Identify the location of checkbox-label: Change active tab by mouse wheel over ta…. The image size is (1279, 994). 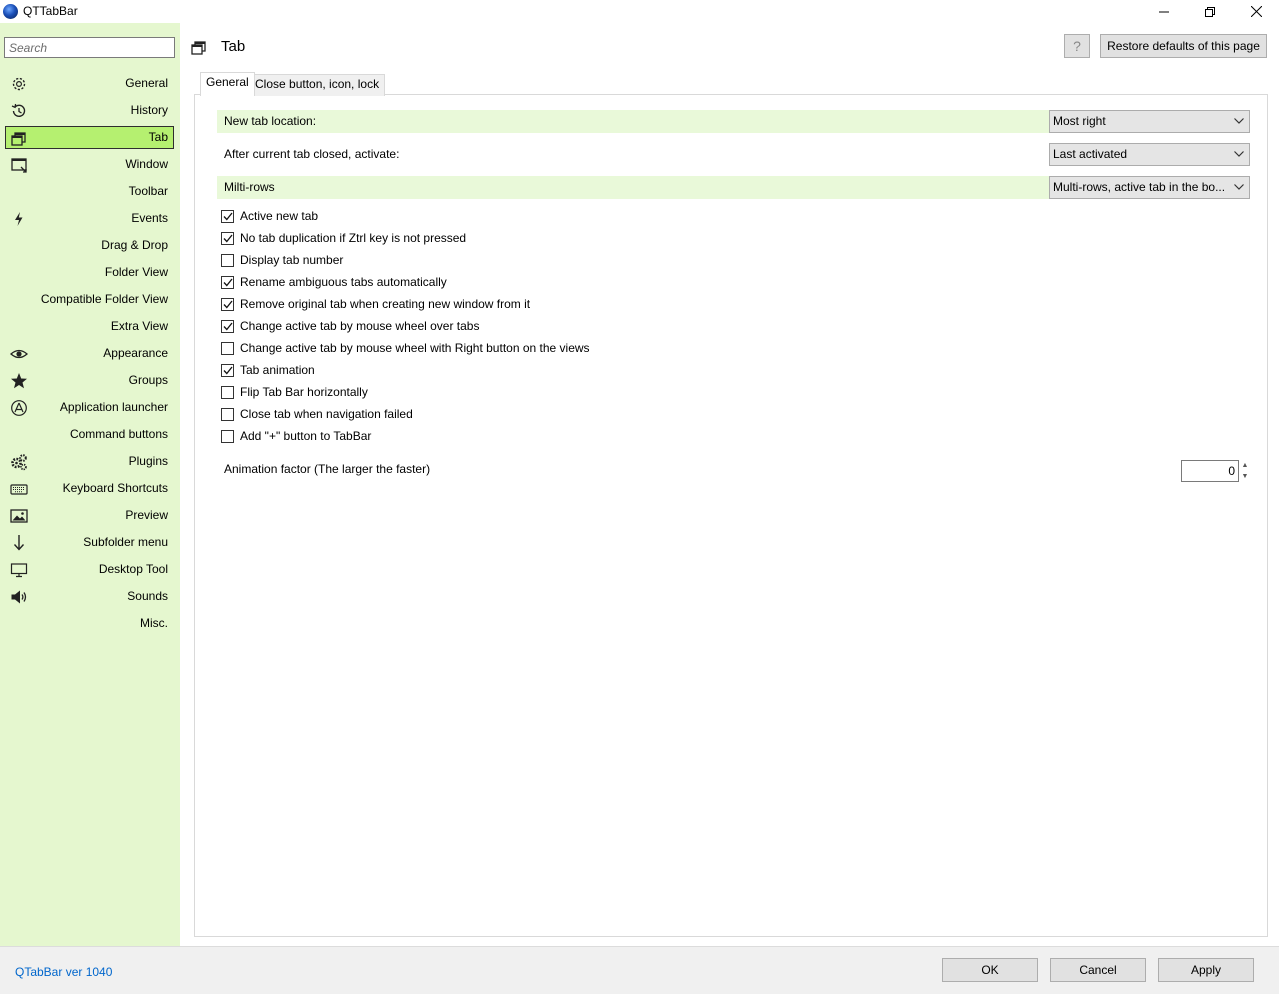
(360, 326).